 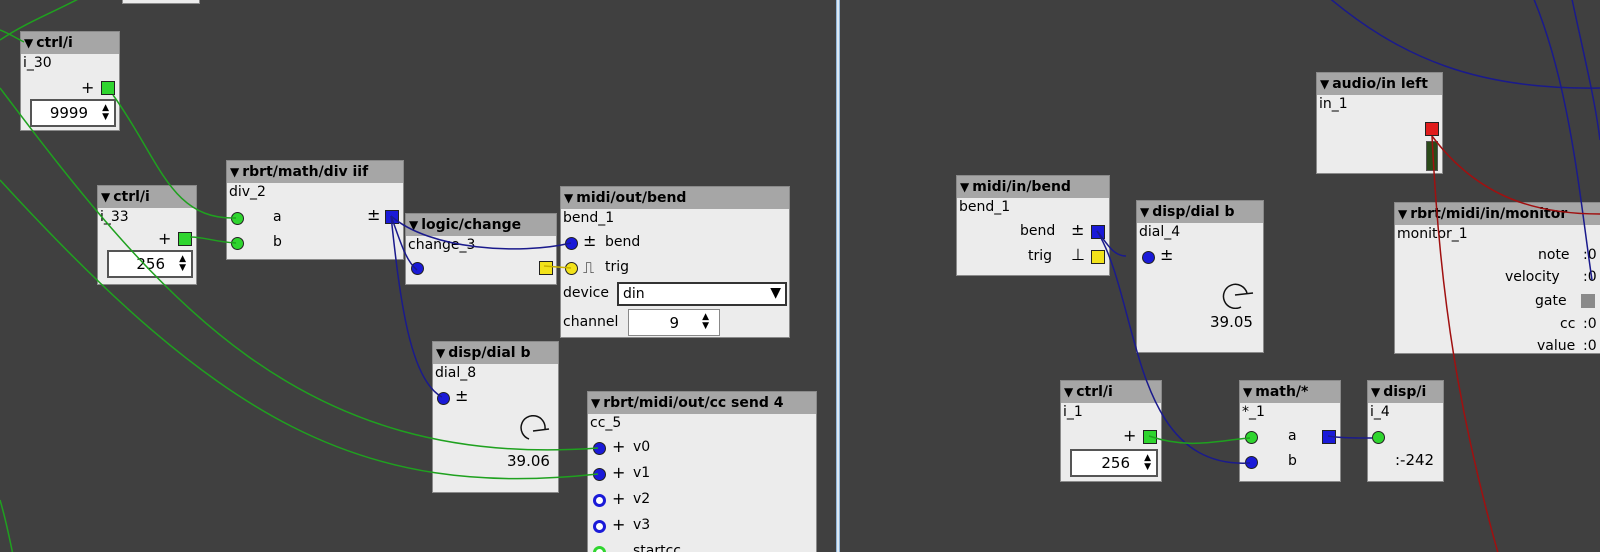 I want to click on midi-in-bend-object: ▼ midi/in/bend bend_1 bend ± trig ⊥, so click(x=1033, y=225).